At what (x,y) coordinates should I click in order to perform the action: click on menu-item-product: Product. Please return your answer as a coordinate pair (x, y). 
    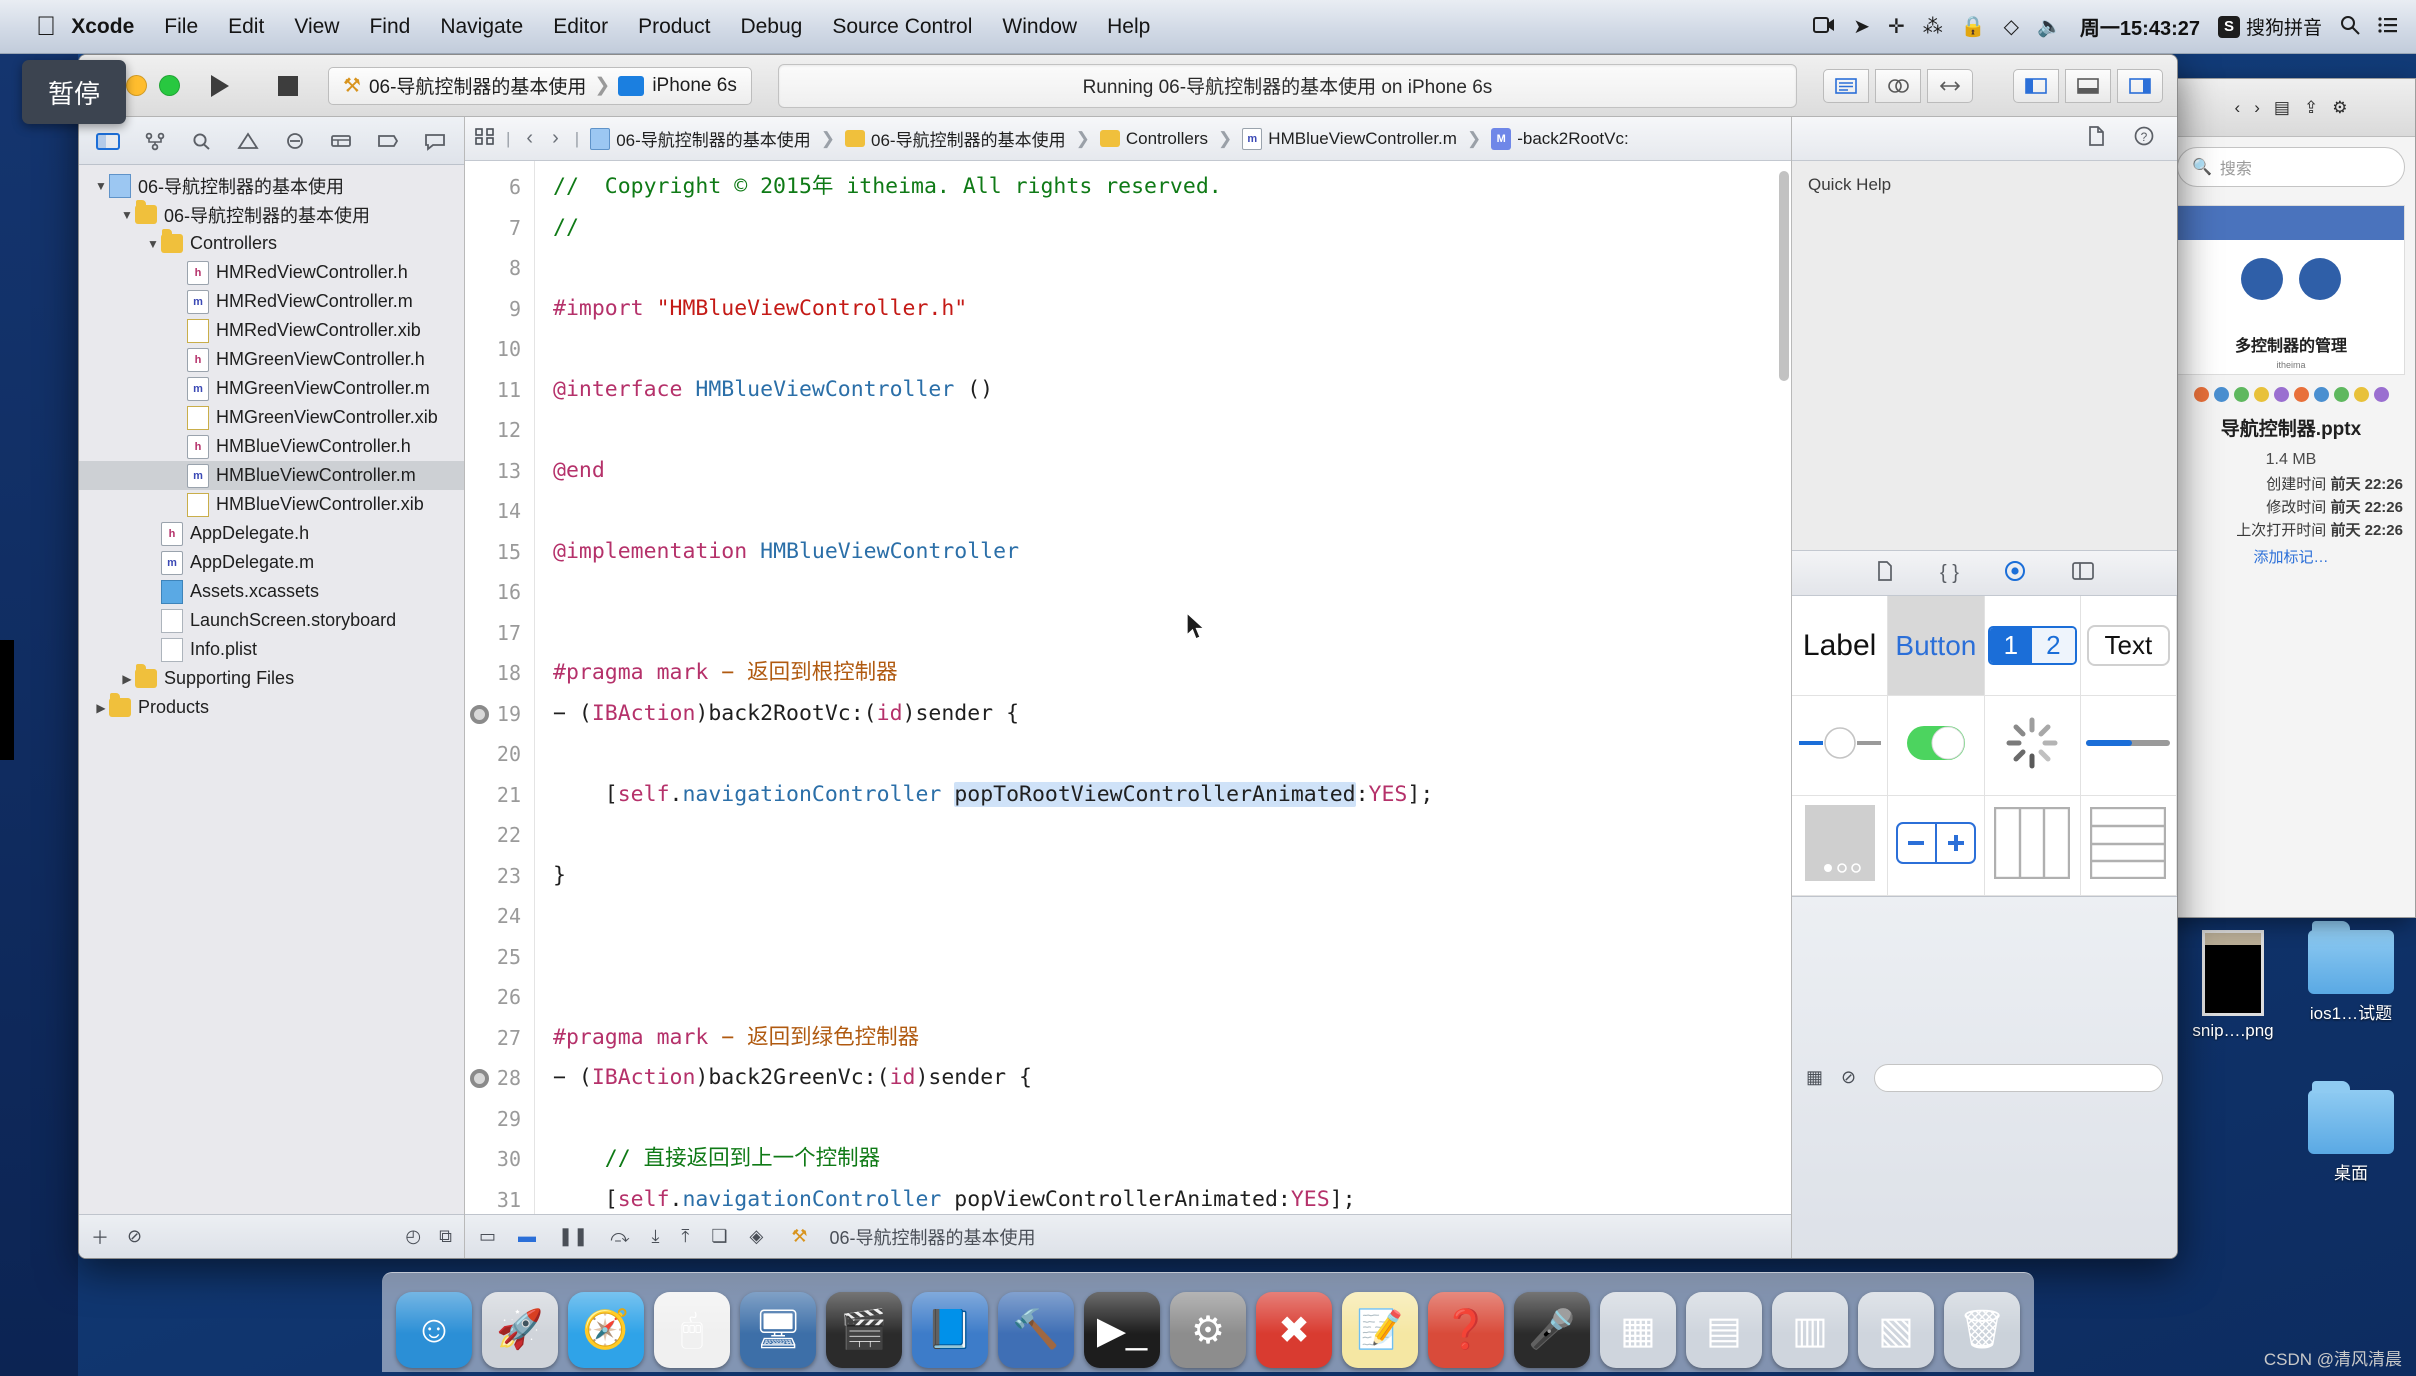
    Looking at the image, I should click on (674, 27).